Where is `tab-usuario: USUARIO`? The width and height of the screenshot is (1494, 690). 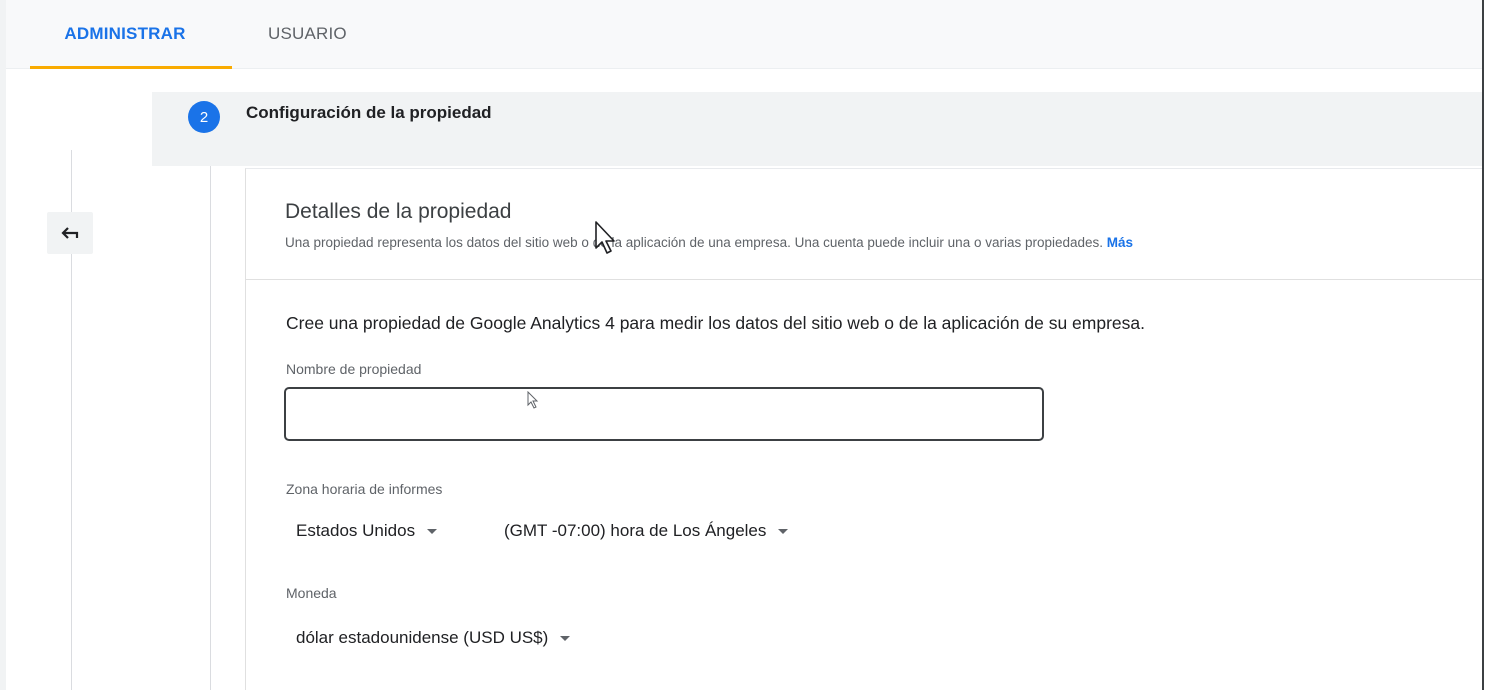
tab-usuario: USUARIO is located at coordinates (307, 34).